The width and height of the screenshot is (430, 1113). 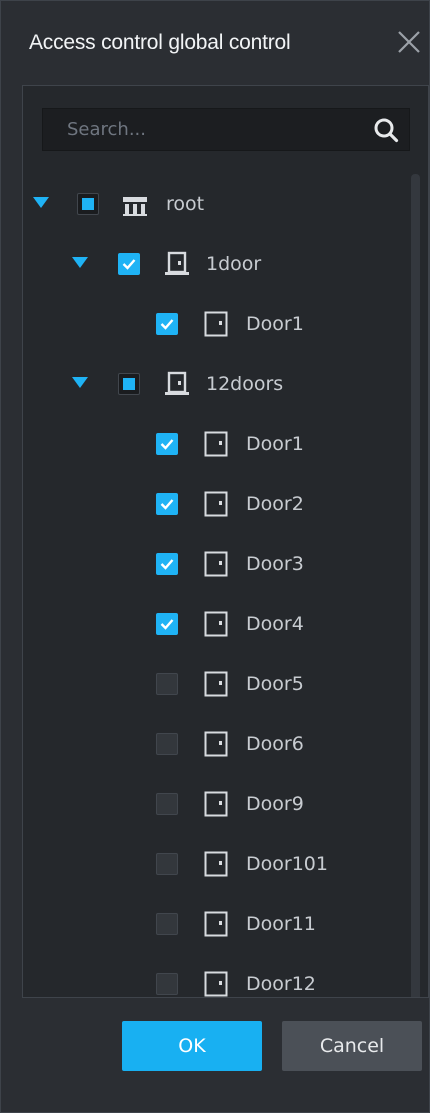 What do you see at coordinates (386, 130) in the screenshot?
I see `search-icon` at bounding box center [386, 130].